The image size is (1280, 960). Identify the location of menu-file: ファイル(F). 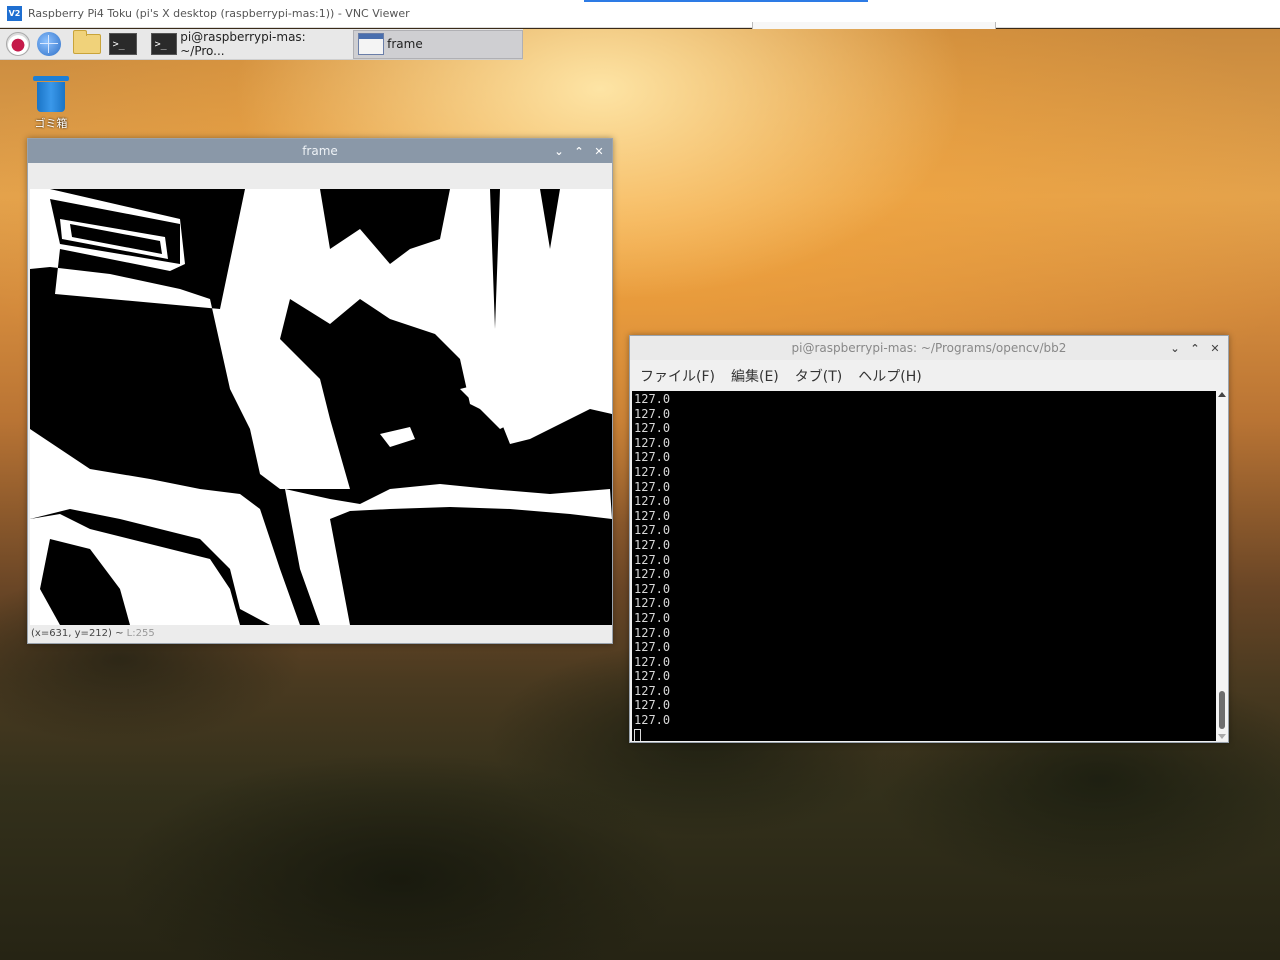
(677, 376).